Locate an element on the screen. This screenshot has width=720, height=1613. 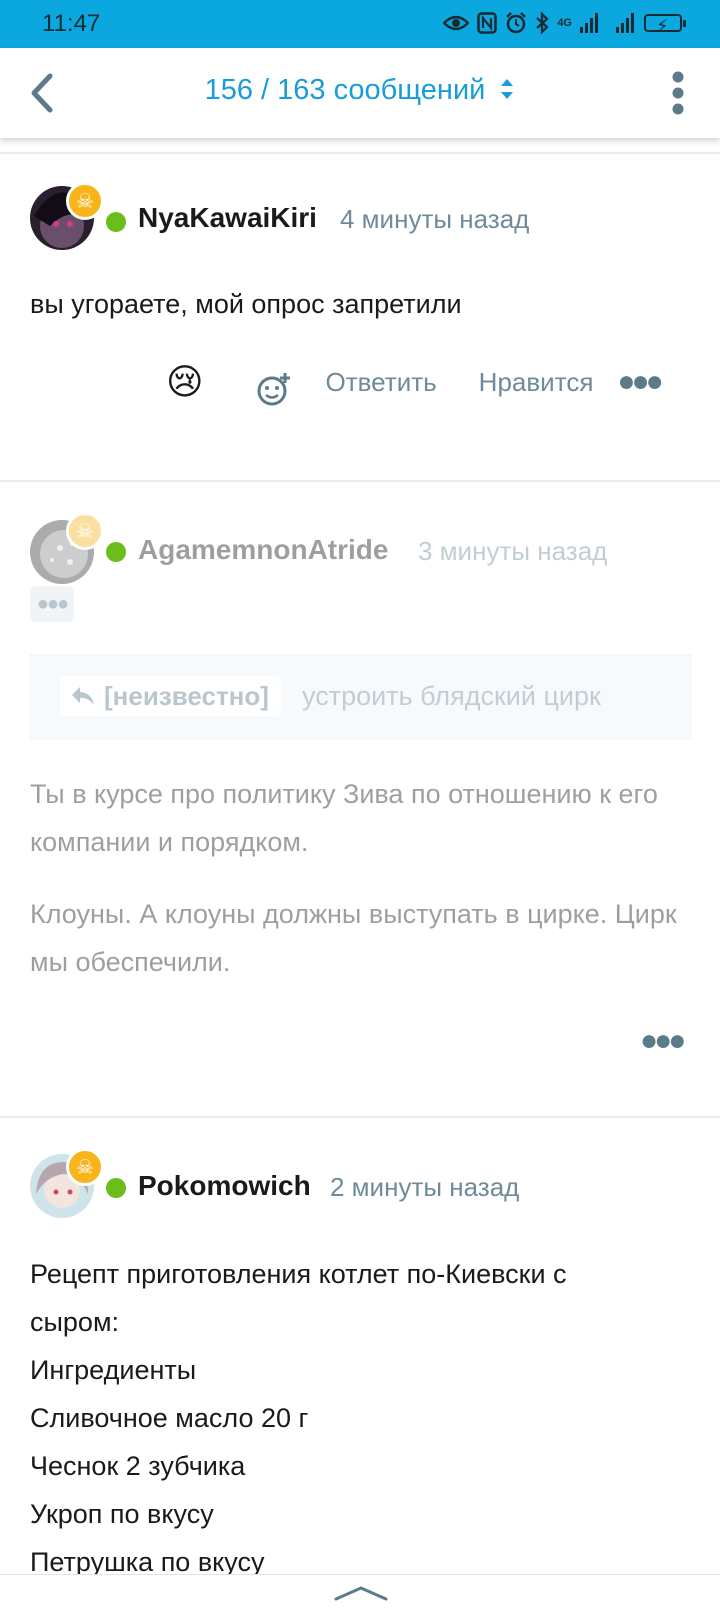
signal-icon is located at coordinates (625, 23).